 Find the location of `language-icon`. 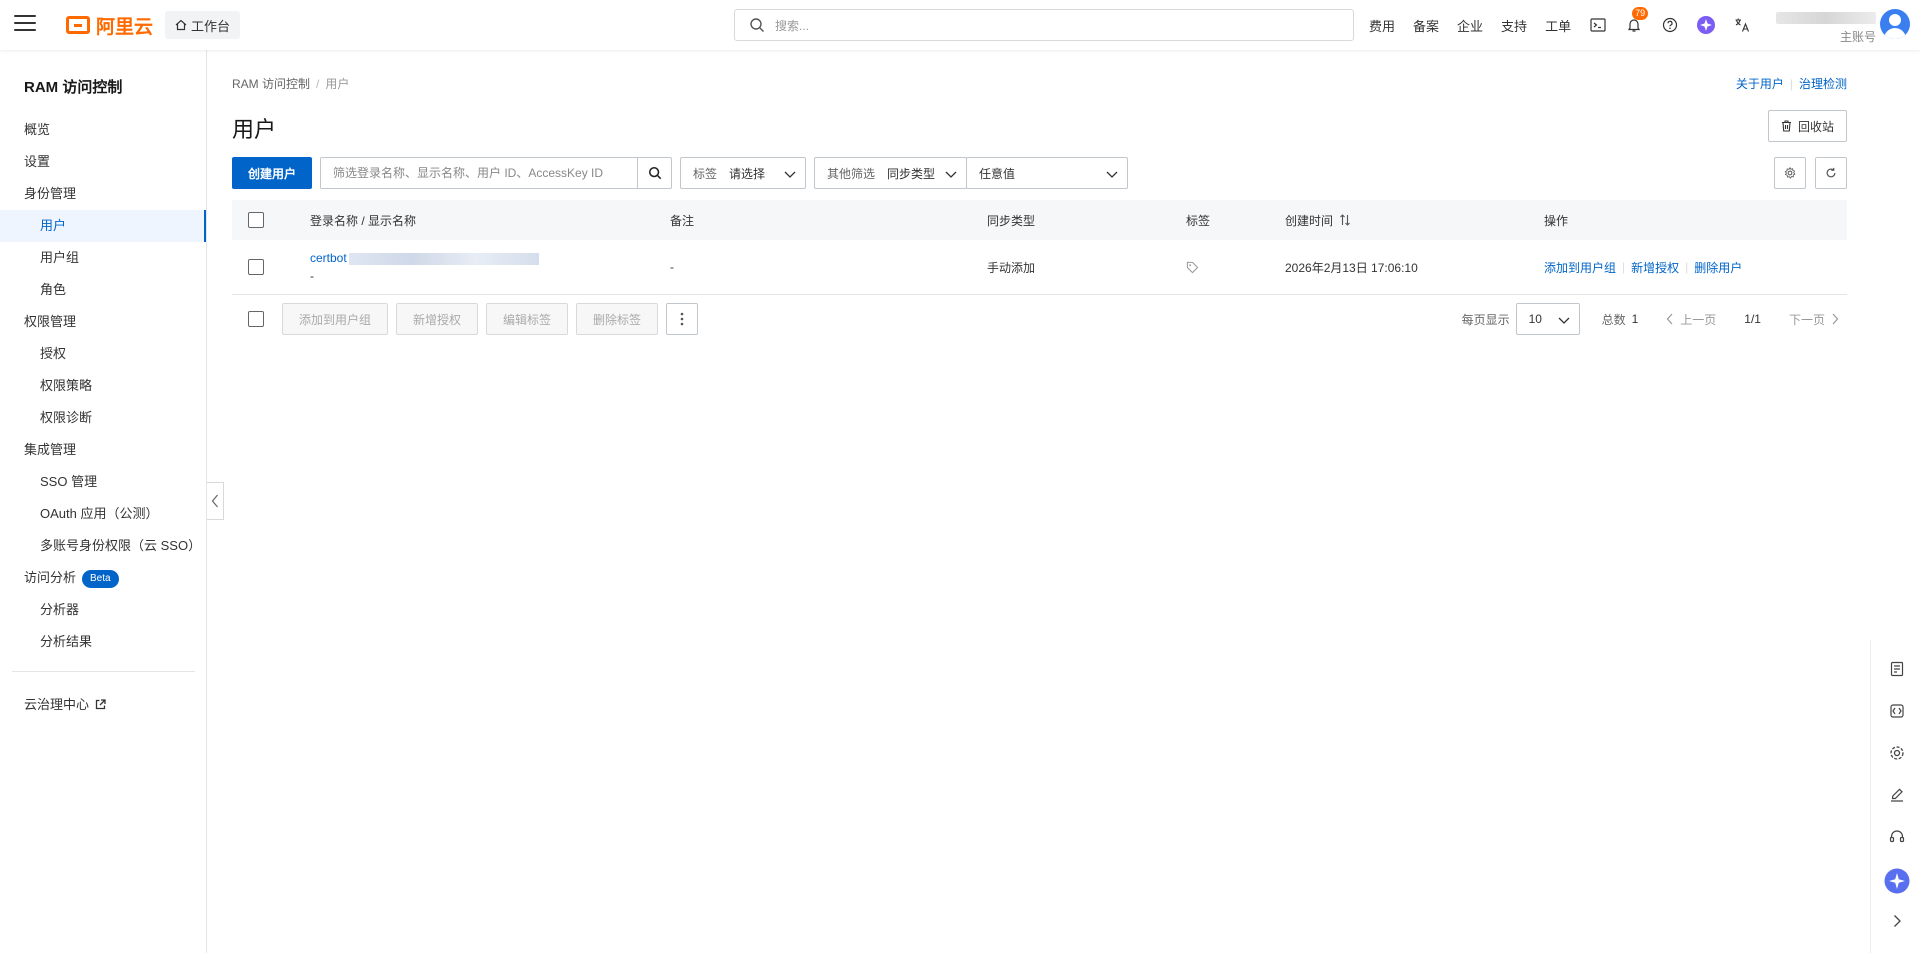

language-icon is located at coordinates (1742, 25).